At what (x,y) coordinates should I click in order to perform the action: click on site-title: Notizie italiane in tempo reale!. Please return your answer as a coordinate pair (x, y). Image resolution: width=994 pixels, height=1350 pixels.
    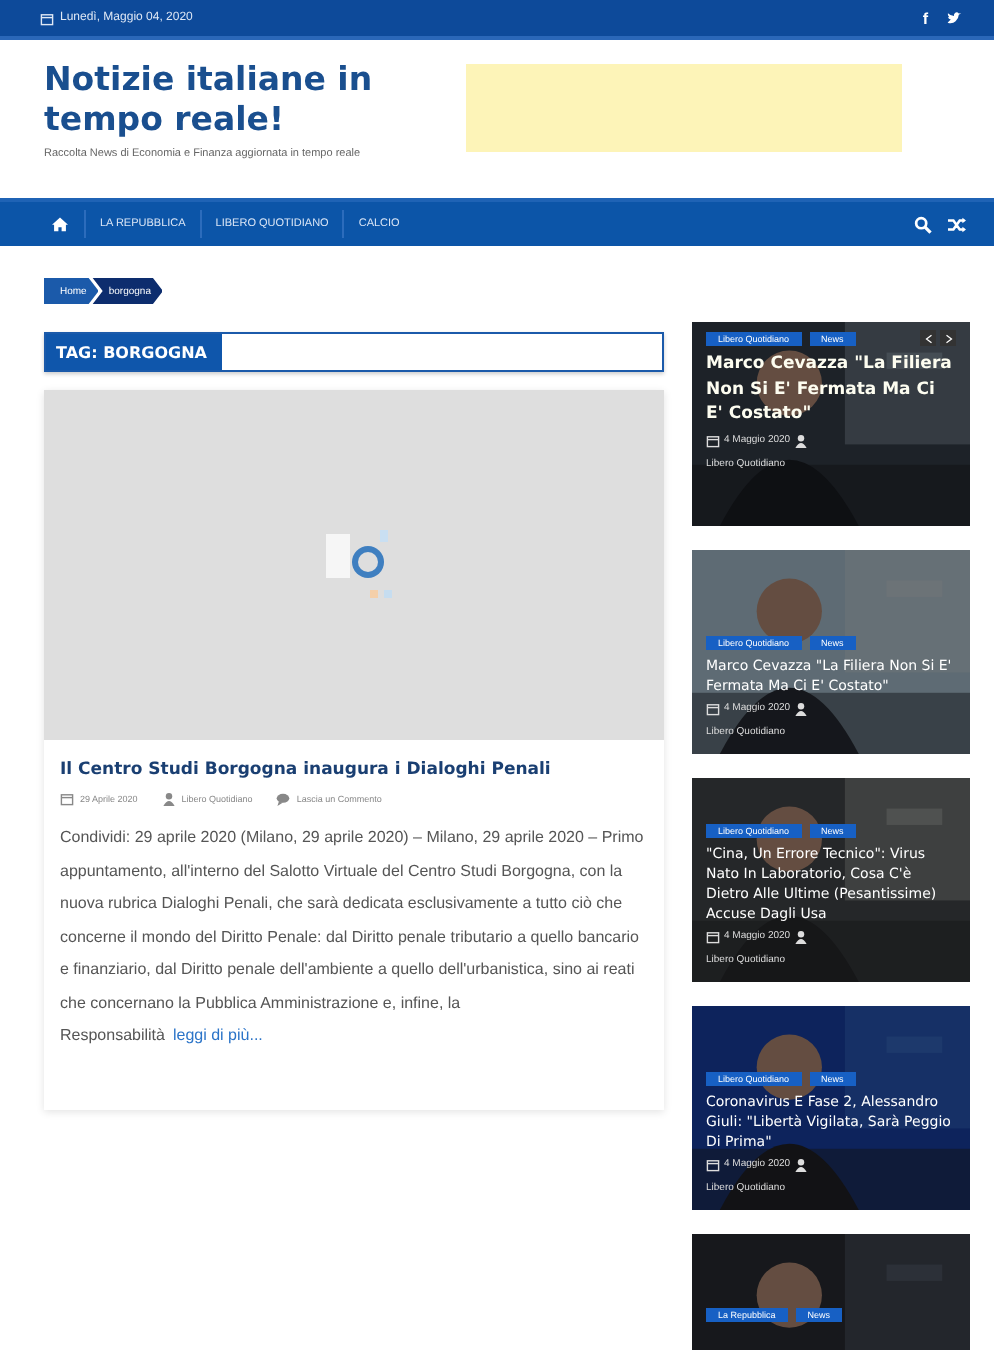
    Looking at the image, I should click on (249, 100).